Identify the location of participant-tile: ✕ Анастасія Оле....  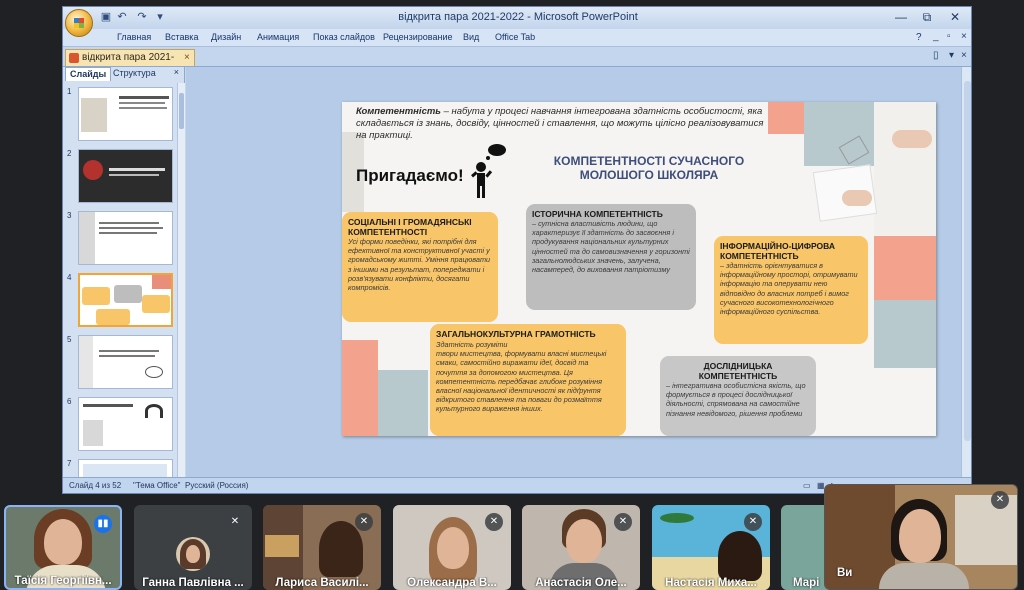
(581, 547).